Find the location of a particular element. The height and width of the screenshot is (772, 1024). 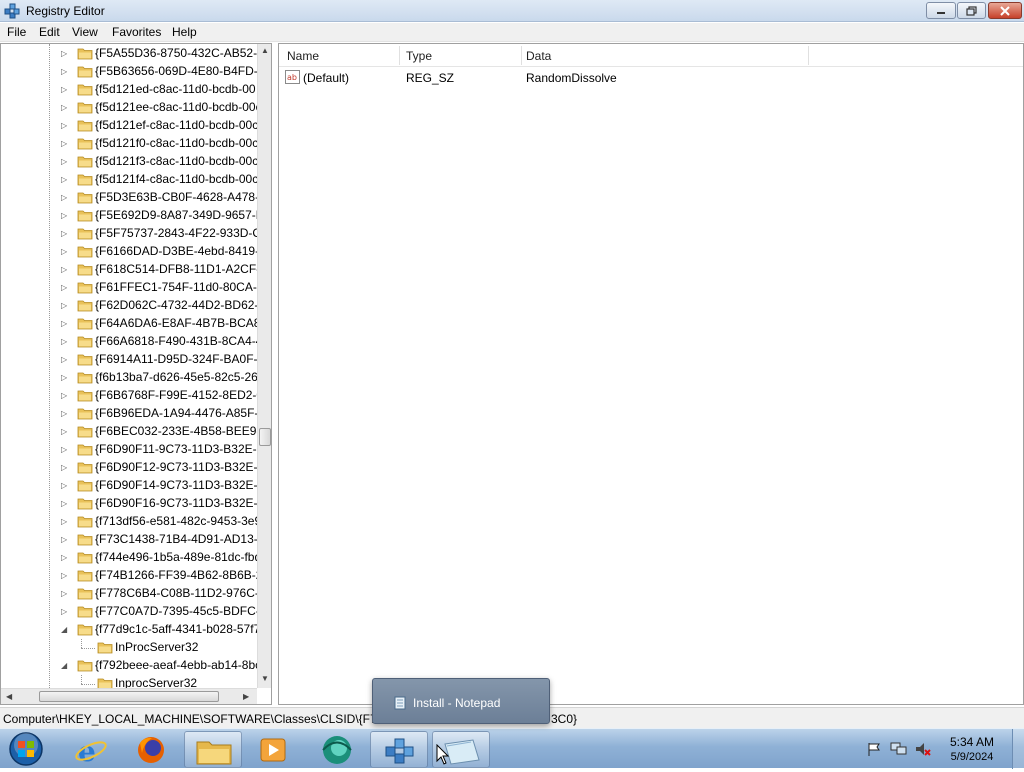

menu-edit: Edit is located at coordinates (49, 32).